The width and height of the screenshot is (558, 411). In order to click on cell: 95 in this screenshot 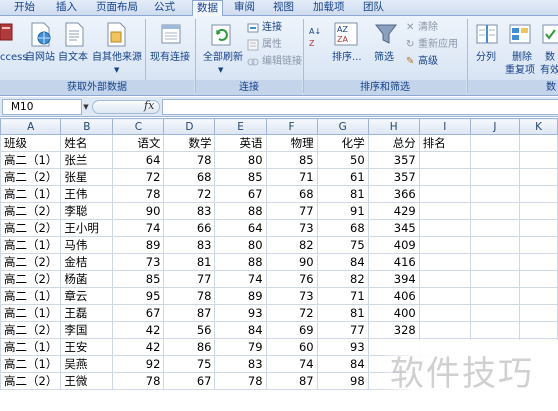, I will do `click(138, 296)`.